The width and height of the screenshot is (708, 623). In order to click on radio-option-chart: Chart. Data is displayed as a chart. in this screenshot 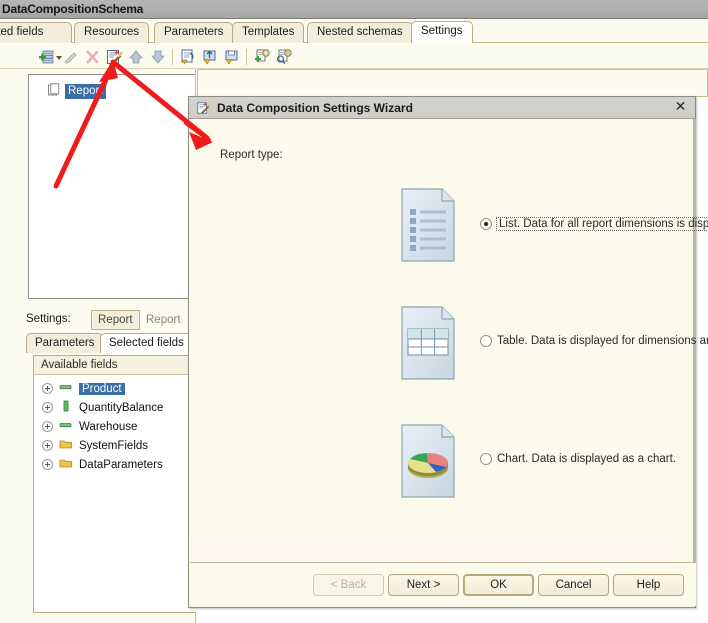, I will do `click(578, 459)`.